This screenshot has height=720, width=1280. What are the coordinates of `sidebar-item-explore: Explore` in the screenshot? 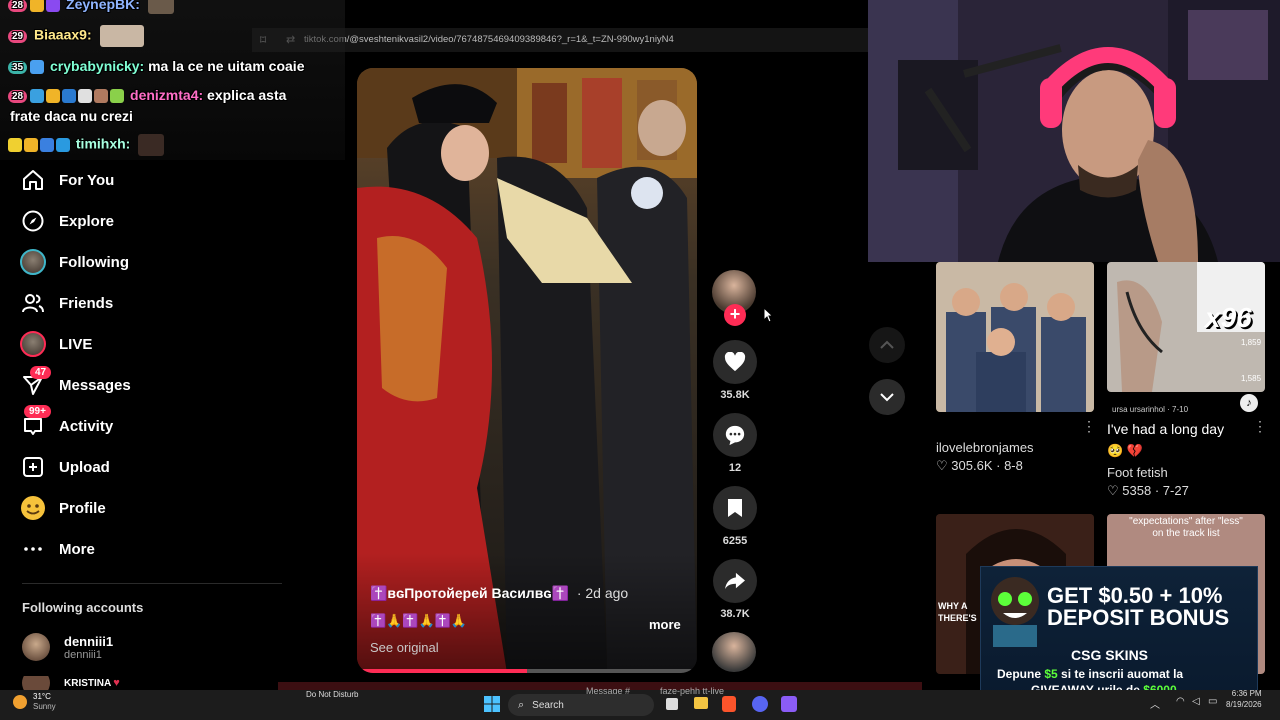 It's located at (66, 221).